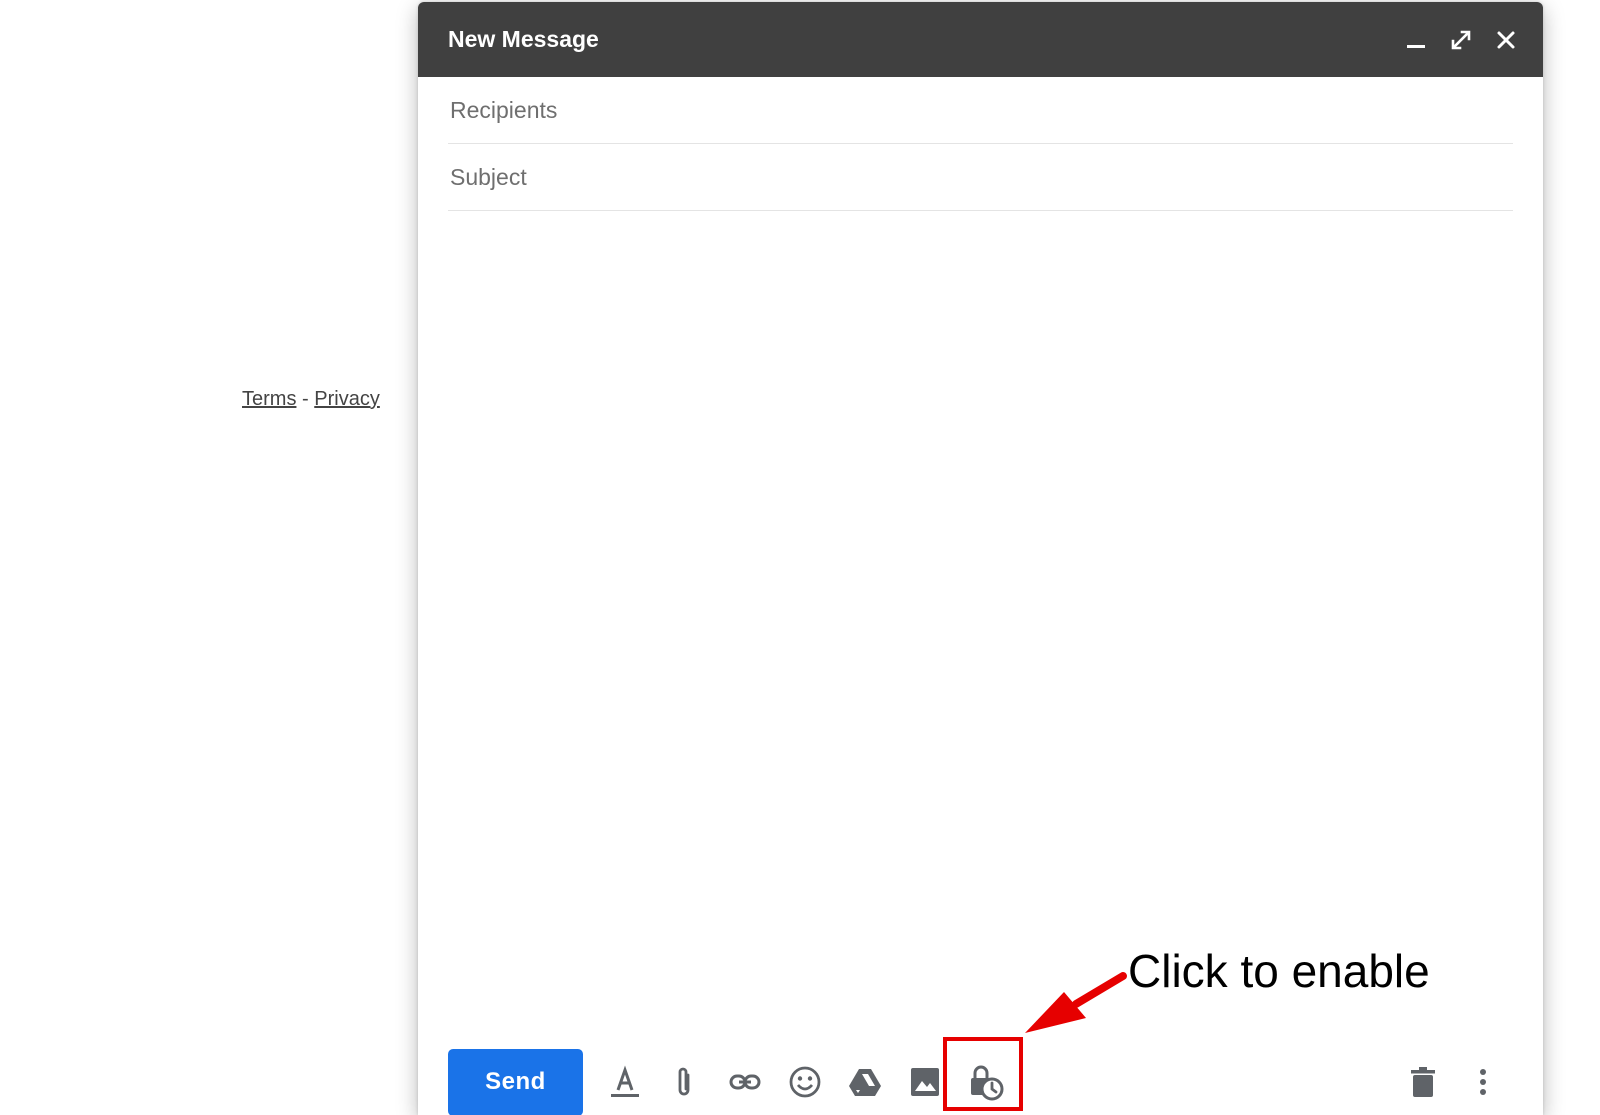 The height and width of the screenshot is (1115, 1600). Describe the element at coordinates (1076, 1002) in the screenshot. I see `annotation-arrow` at that location.